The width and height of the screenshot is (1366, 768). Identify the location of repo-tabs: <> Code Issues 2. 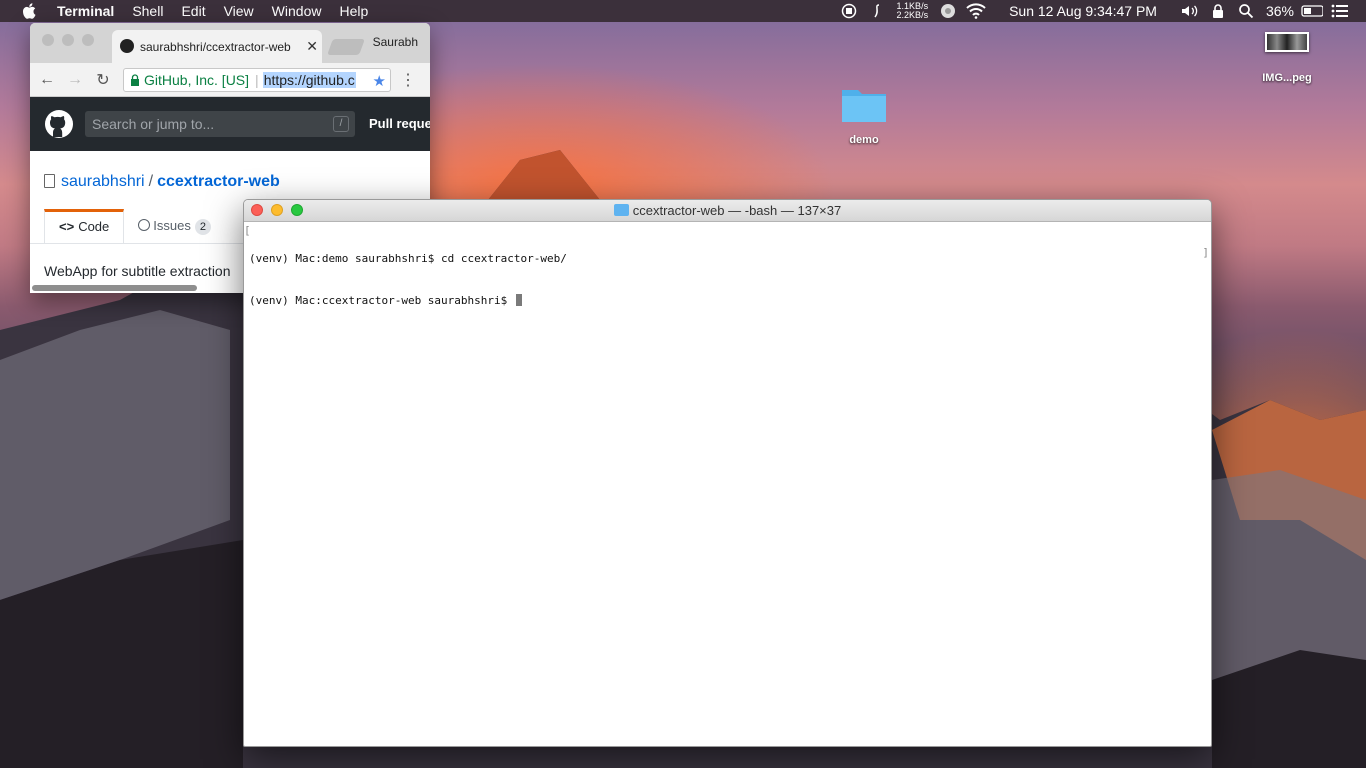
(134, 226).